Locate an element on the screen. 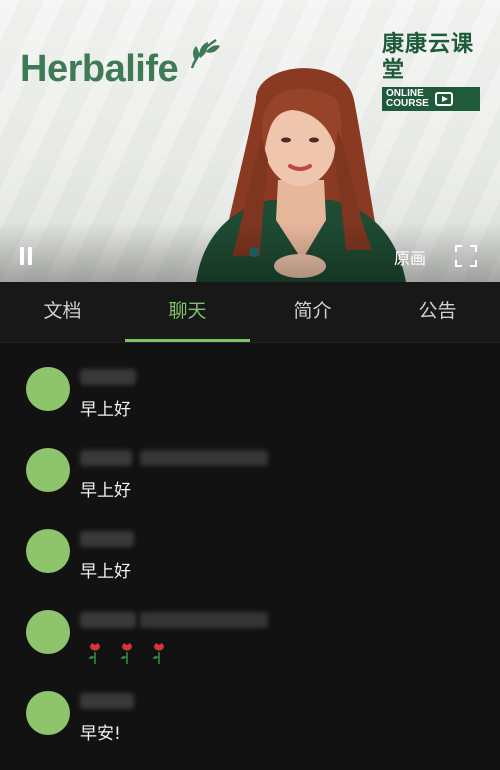  fullscreen-icon is located at coordinates (466, 256).